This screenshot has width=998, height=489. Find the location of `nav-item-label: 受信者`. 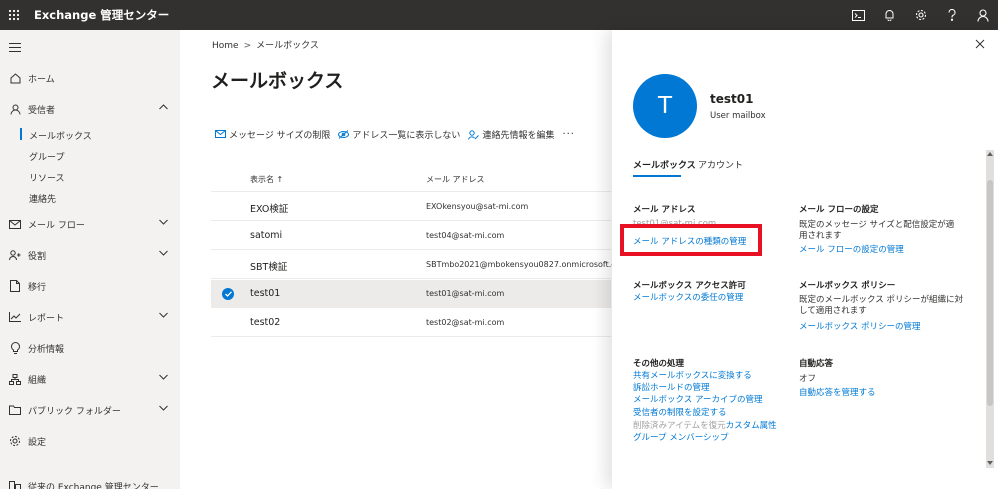

nav-item-label: 受信者 is located at coordinates (42, 110).